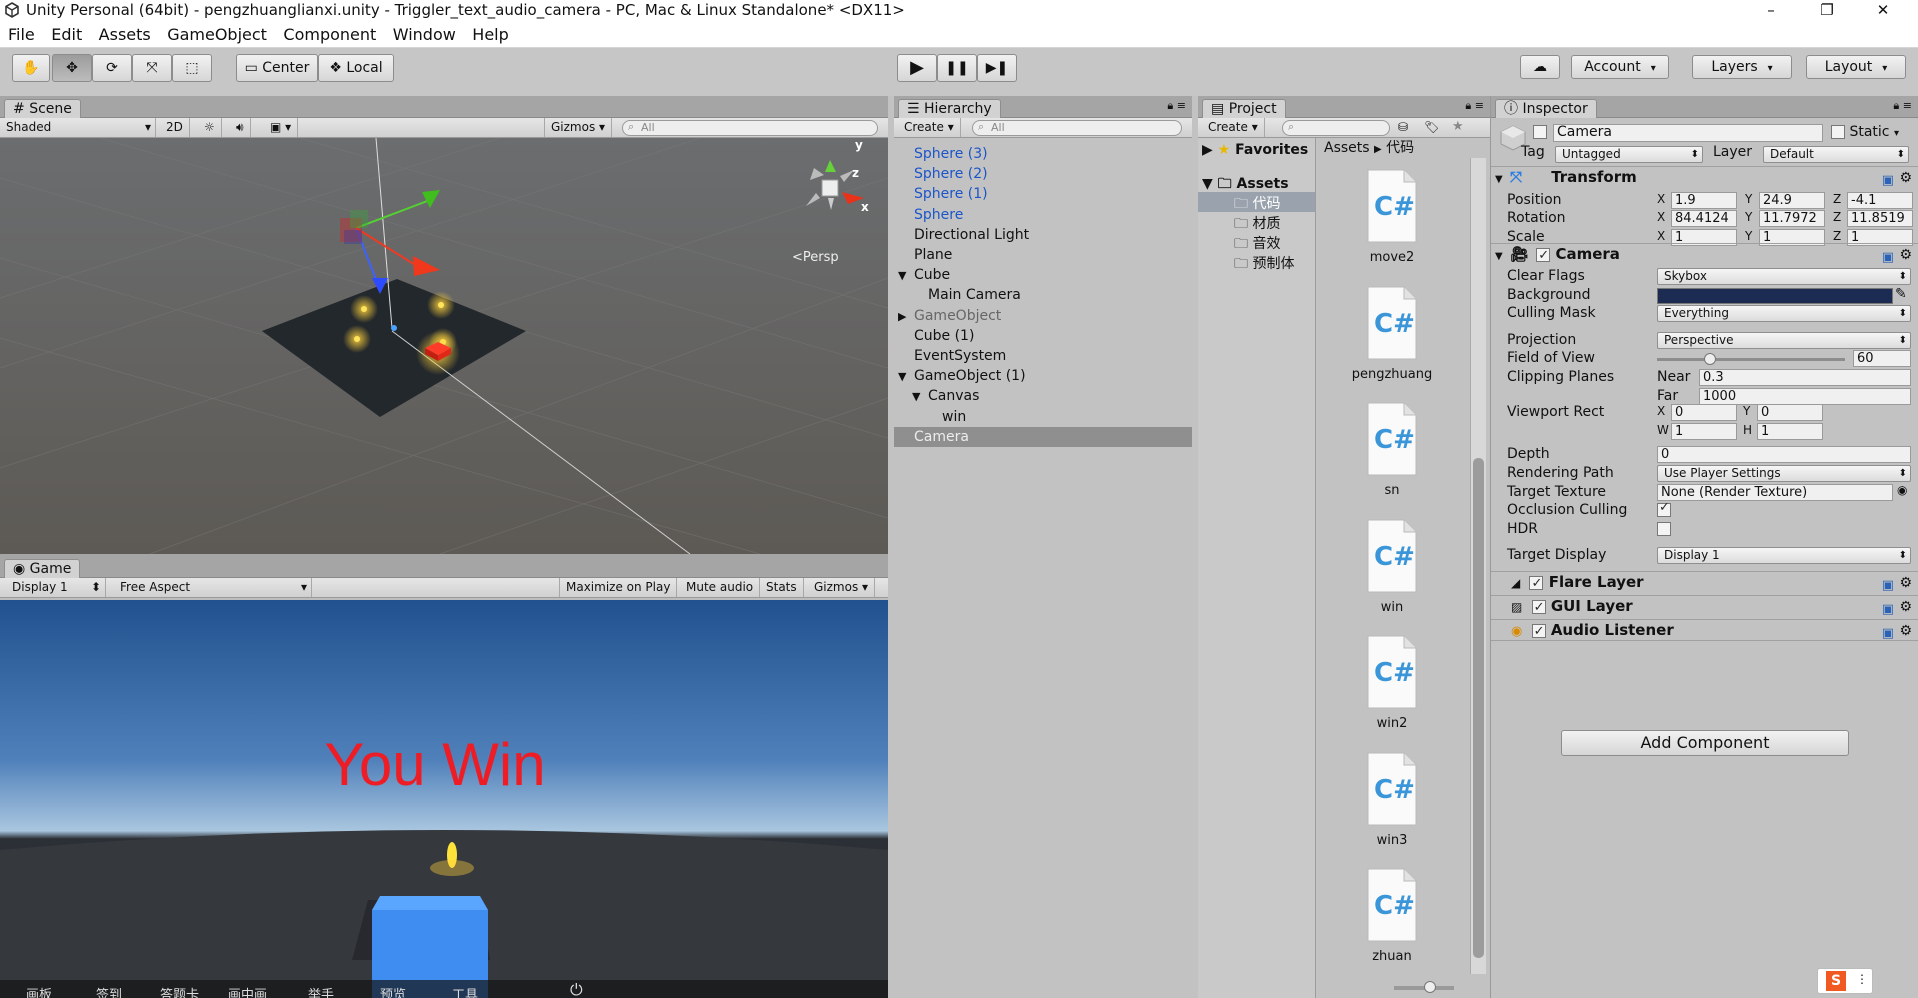 This screenshot has width=1918, height=998. What do you see at coordinates (465, 991) in the screenshot?
I see `taskbar-item-6: 工具` at bounding box center [465, 991].